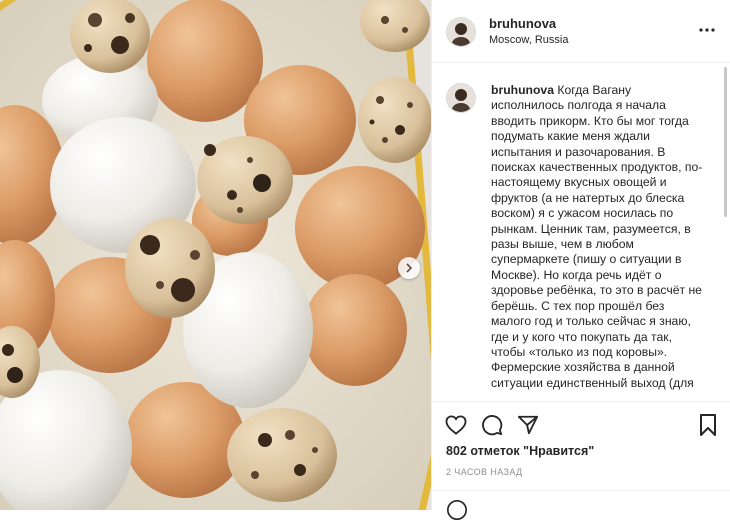 The height and width of the screenshot is (521, 730). I want to click on bookmark-icon, so click(708, 425).